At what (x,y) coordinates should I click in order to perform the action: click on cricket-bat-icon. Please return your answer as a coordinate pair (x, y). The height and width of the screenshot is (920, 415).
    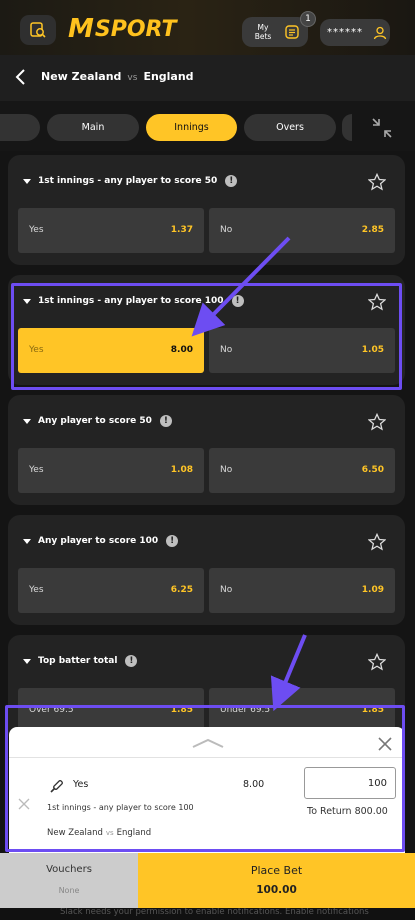
    Looking at the image, I should click on (56, 786).